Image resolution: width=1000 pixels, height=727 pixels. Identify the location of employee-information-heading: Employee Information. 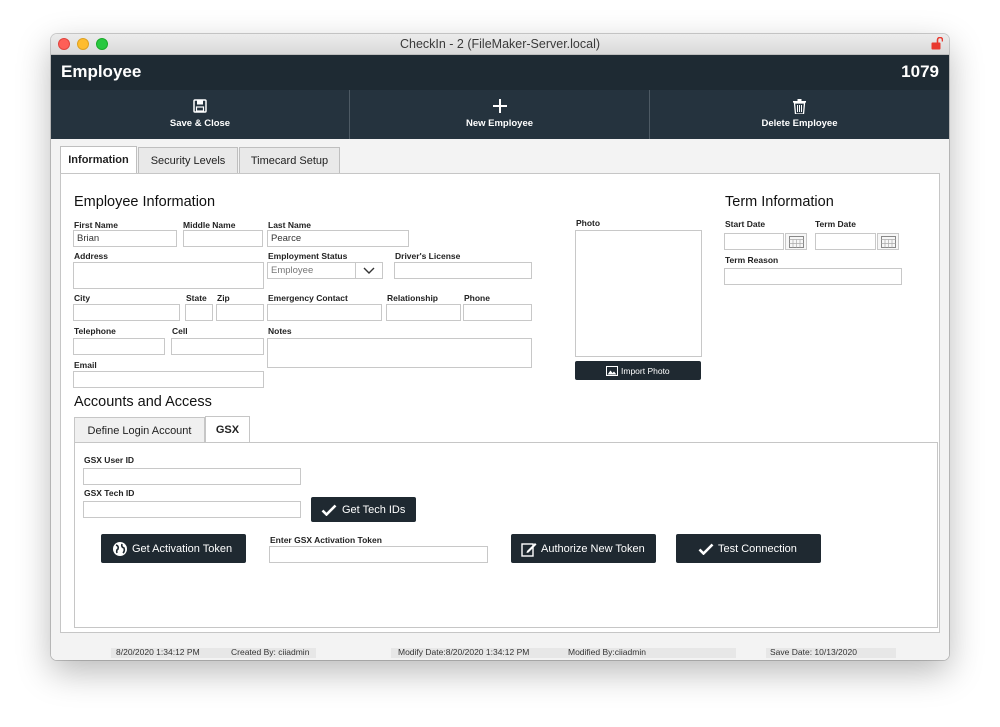
(145, 202).